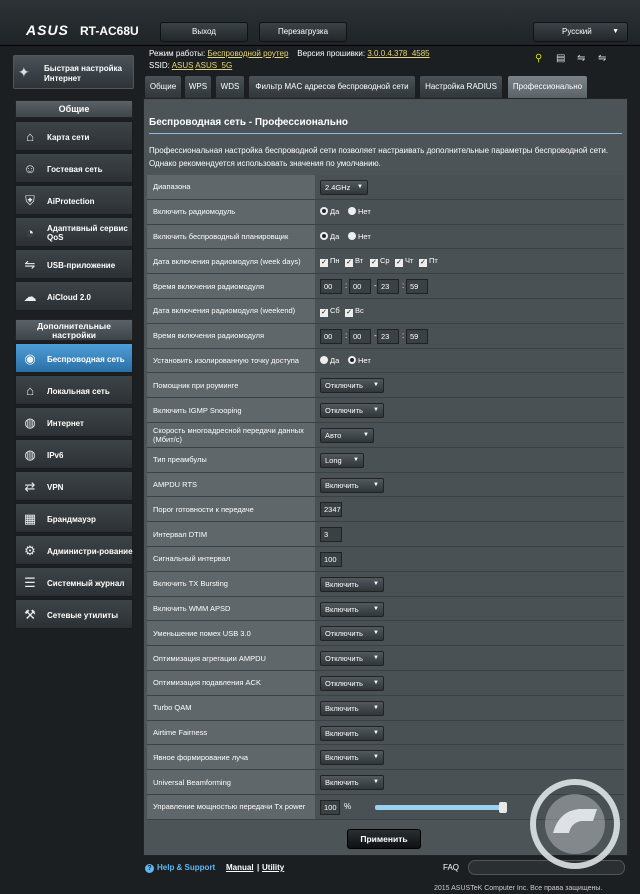 This screenshot has width=640, height=894. What do you see at coordinates (352, 708) in the screenshot?
I see `turbo-qam-select: Включить ▼` at bounding box center [352, 708].